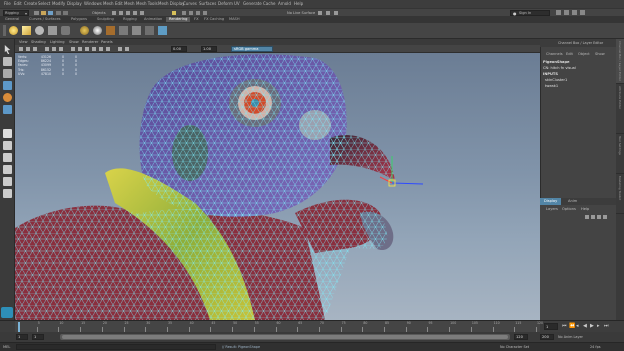 Image resolution: width=624 pixels, height=351 pixels. Describe the element at coordinates (178, 19) in the screenshot. I see `shelf-tab-rendering: Rendering` at that location.